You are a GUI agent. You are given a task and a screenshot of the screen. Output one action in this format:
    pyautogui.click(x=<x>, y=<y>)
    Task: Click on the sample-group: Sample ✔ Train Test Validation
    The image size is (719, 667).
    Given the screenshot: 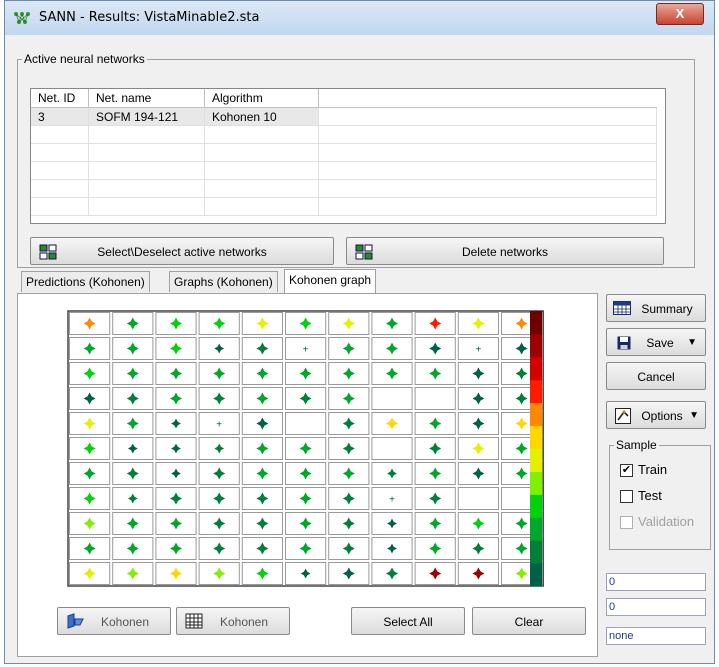 What is the action you would take?
    pyautogui.click(x=660, y=494)
    